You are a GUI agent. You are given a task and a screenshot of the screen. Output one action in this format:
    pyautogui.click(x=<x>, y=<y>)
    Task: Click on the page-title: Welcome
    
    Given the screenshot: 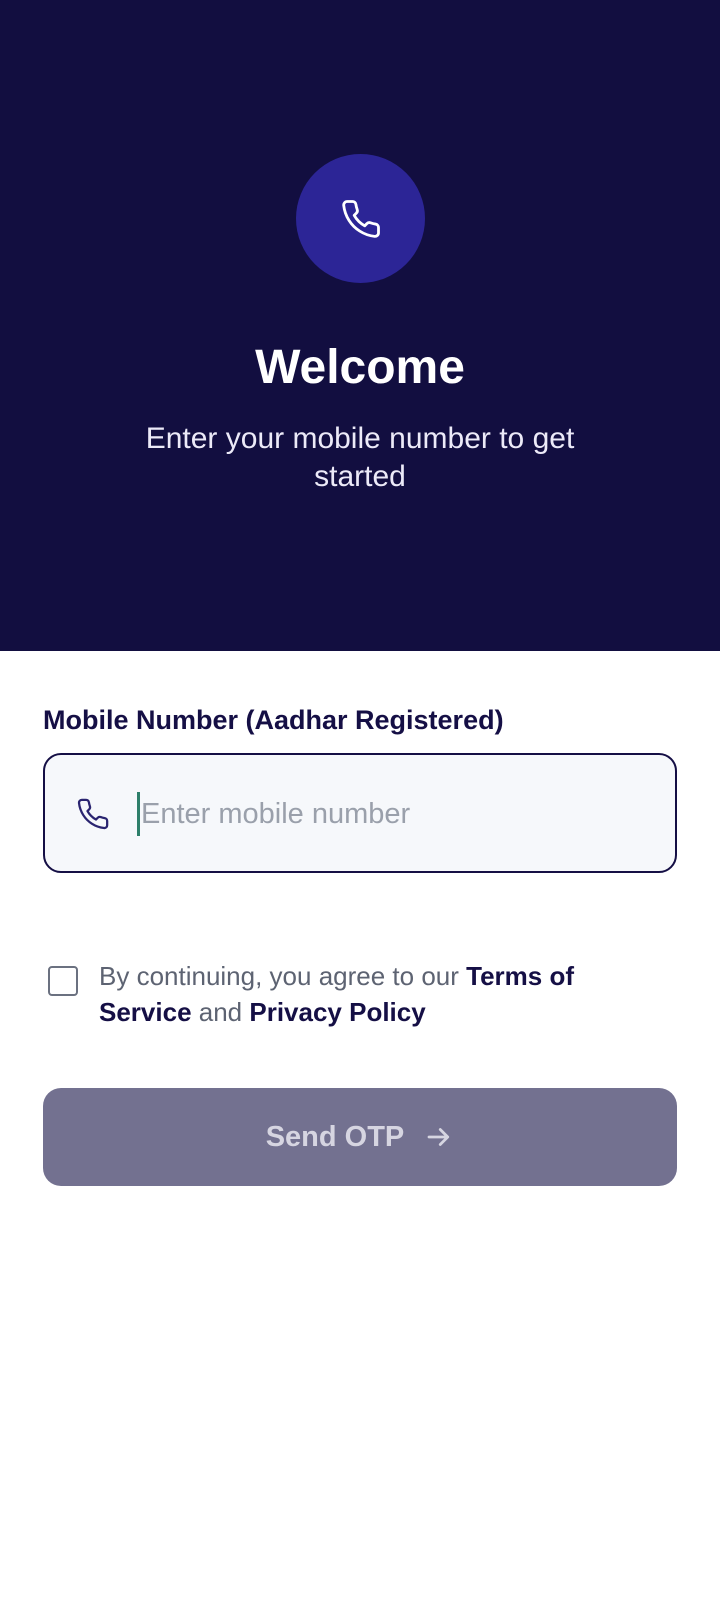 What is the action you would take?
    pyautogui.click(x=360, y=367)
    